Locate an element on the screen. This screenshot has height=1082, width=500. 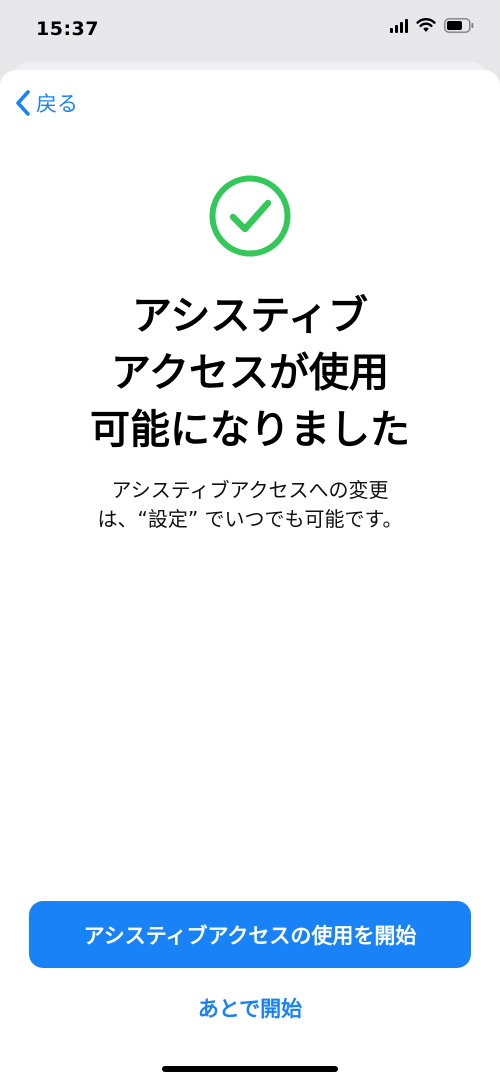
checkmark-circle-icon is located at coordinates (250, 216).